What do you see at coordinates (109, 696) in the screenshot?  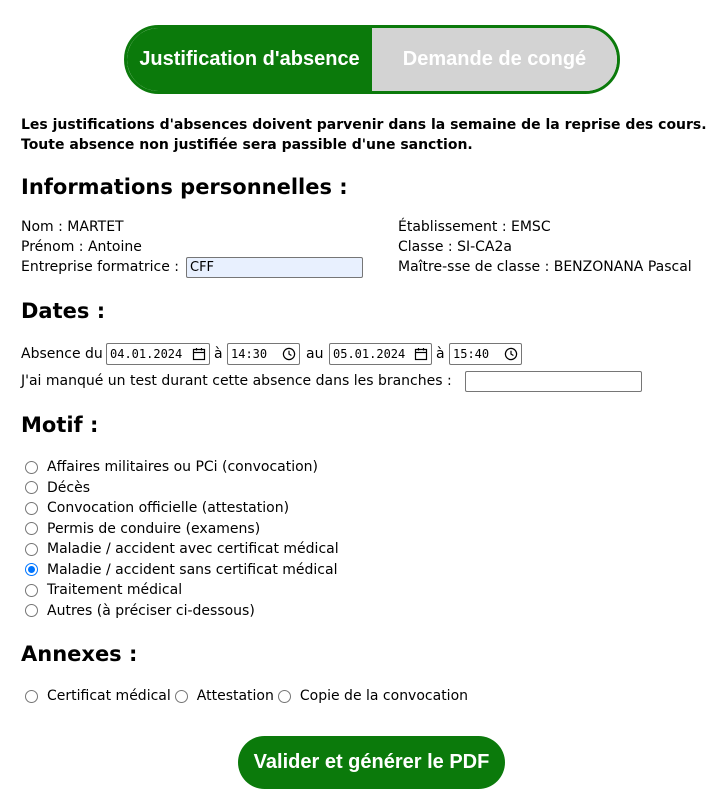 I see `annex-option-label: Certificat médical` at bounding box center [109, 696].